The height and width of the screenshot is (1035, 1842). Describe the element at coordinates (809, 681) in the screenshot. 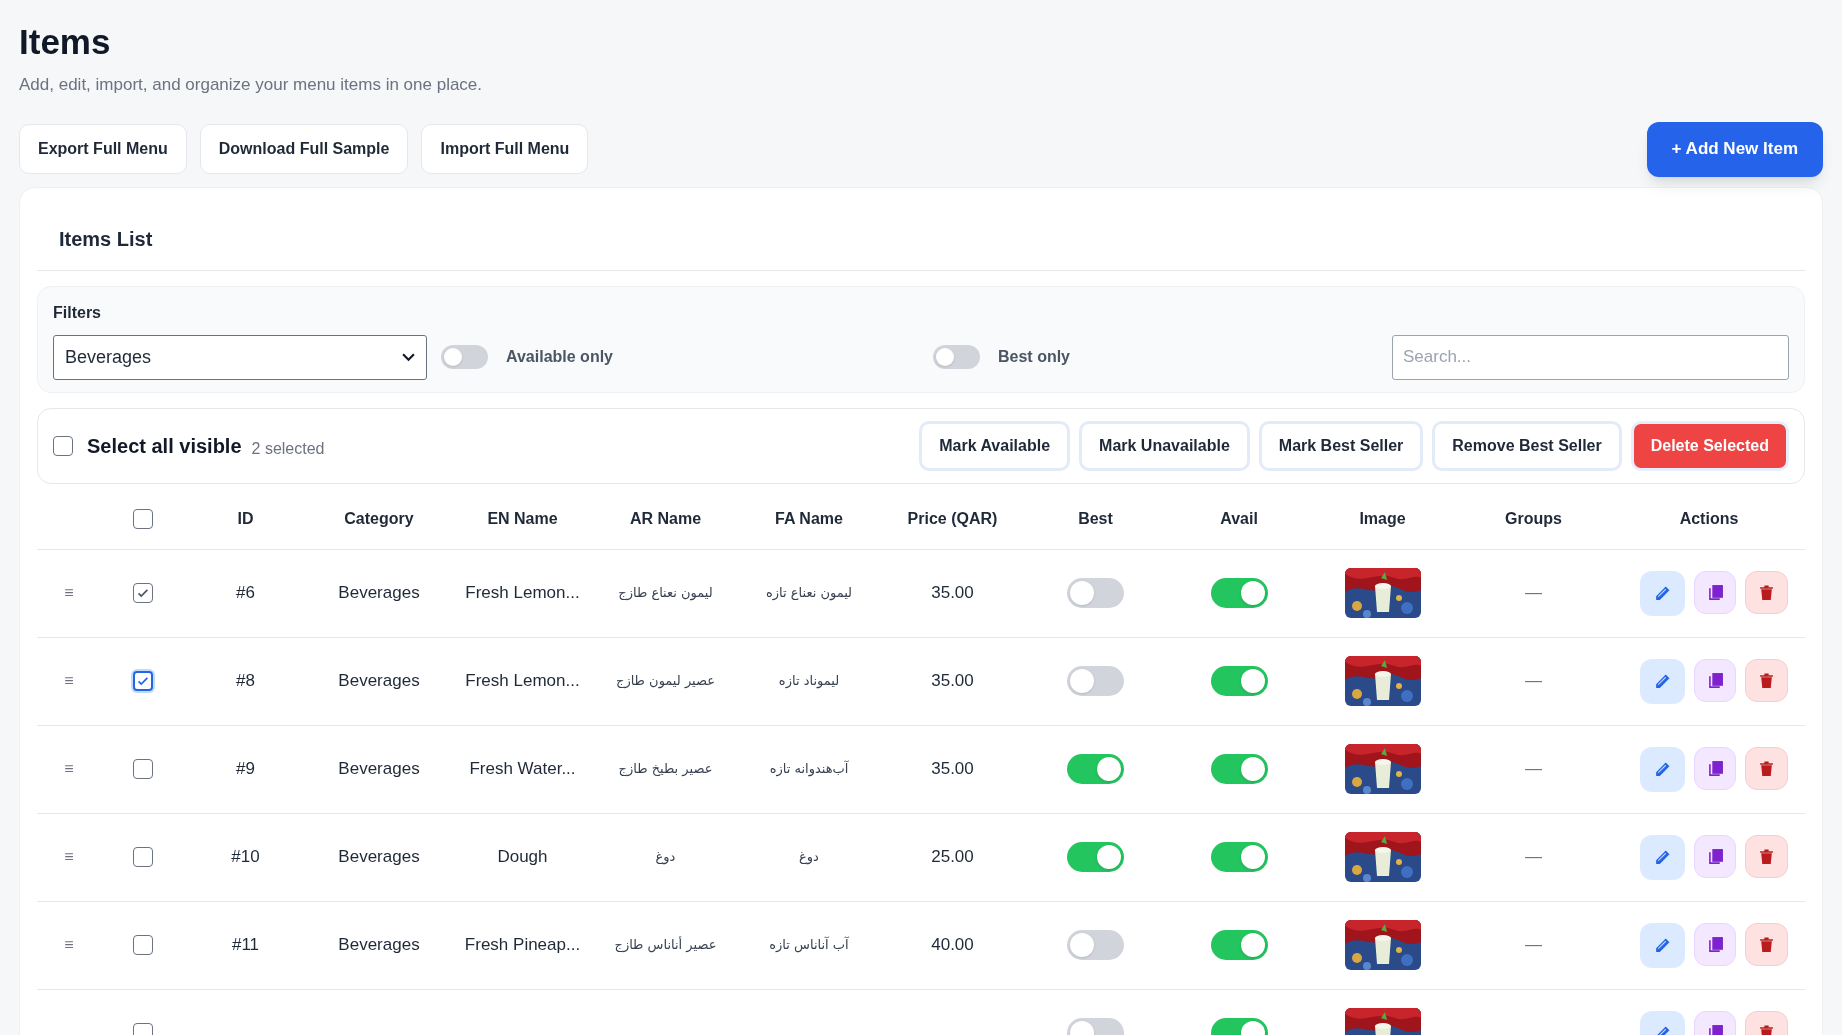

I see `table-cell-text: ليموناد تازه` at that location.